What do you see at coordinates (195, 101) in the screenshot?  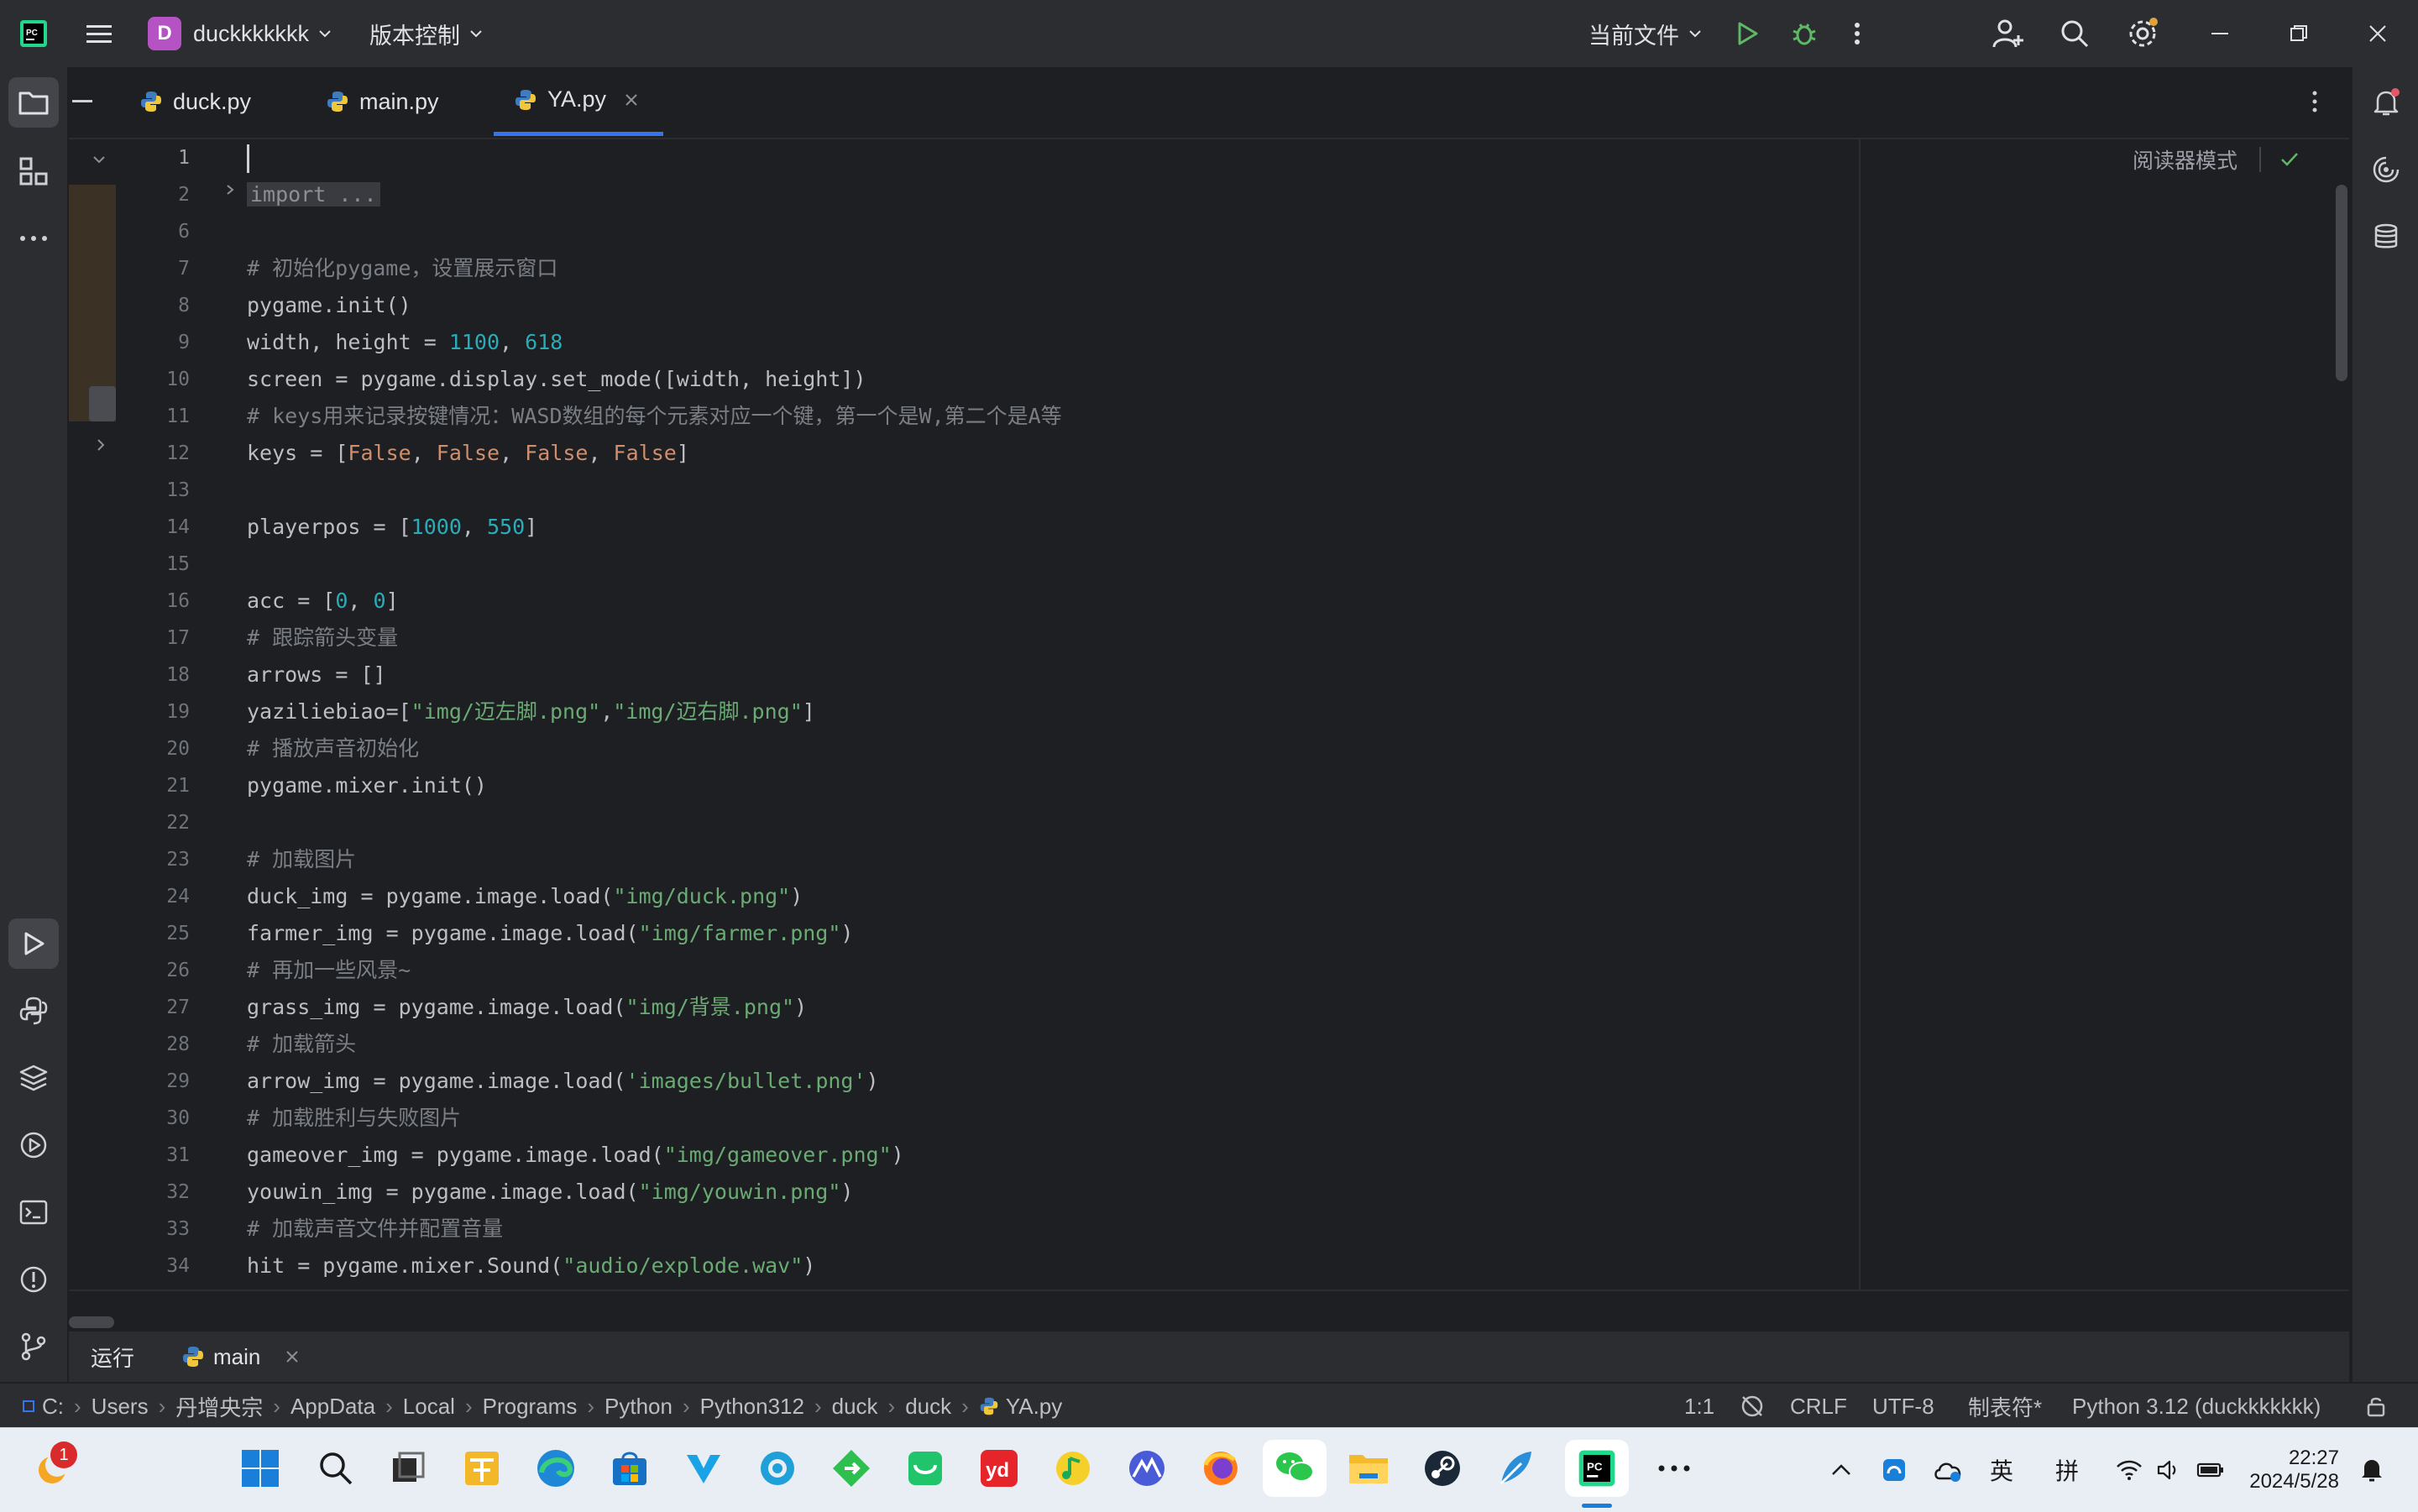 I see `tab-duck-py: duck.py` at bounding box center [195, 101].